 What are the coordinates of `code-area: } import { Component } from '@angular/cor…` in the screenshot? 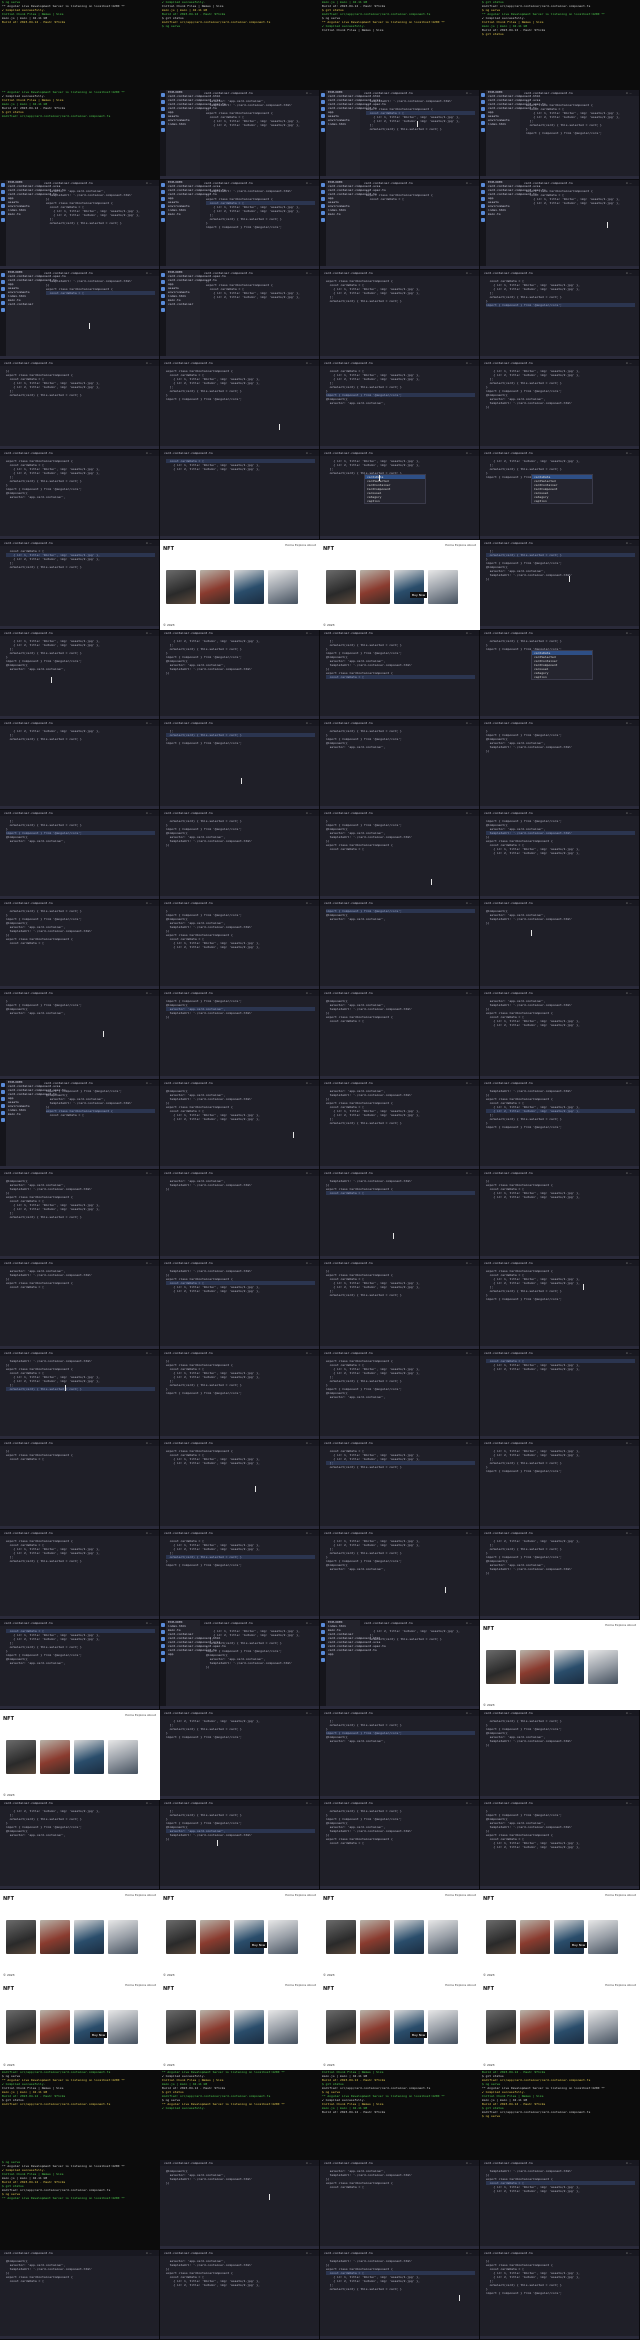 It's located at (560, 1829).